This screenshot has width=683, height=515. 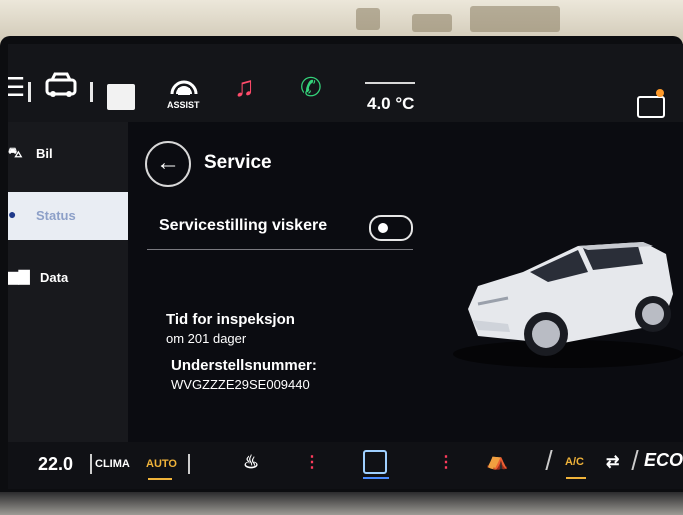 I want to click on home-tile-icon, so click(x=121, y=97).